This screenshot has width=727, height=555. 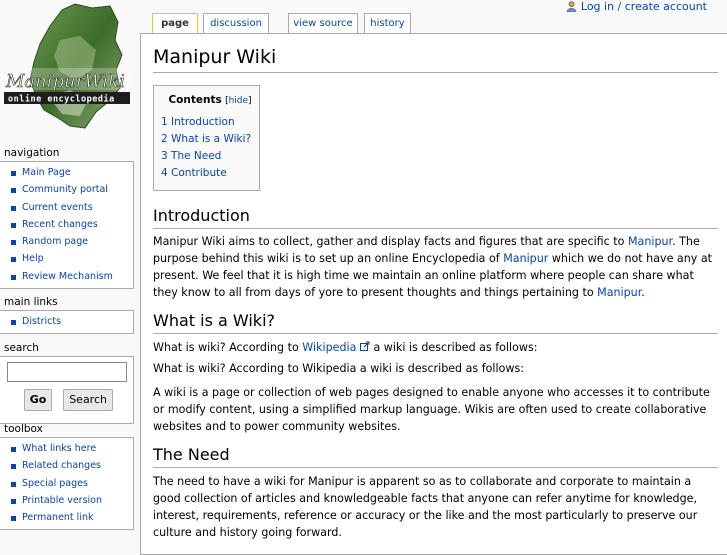 I want to click on svg-text: online encyclopedia, so click(x=61, y=99).